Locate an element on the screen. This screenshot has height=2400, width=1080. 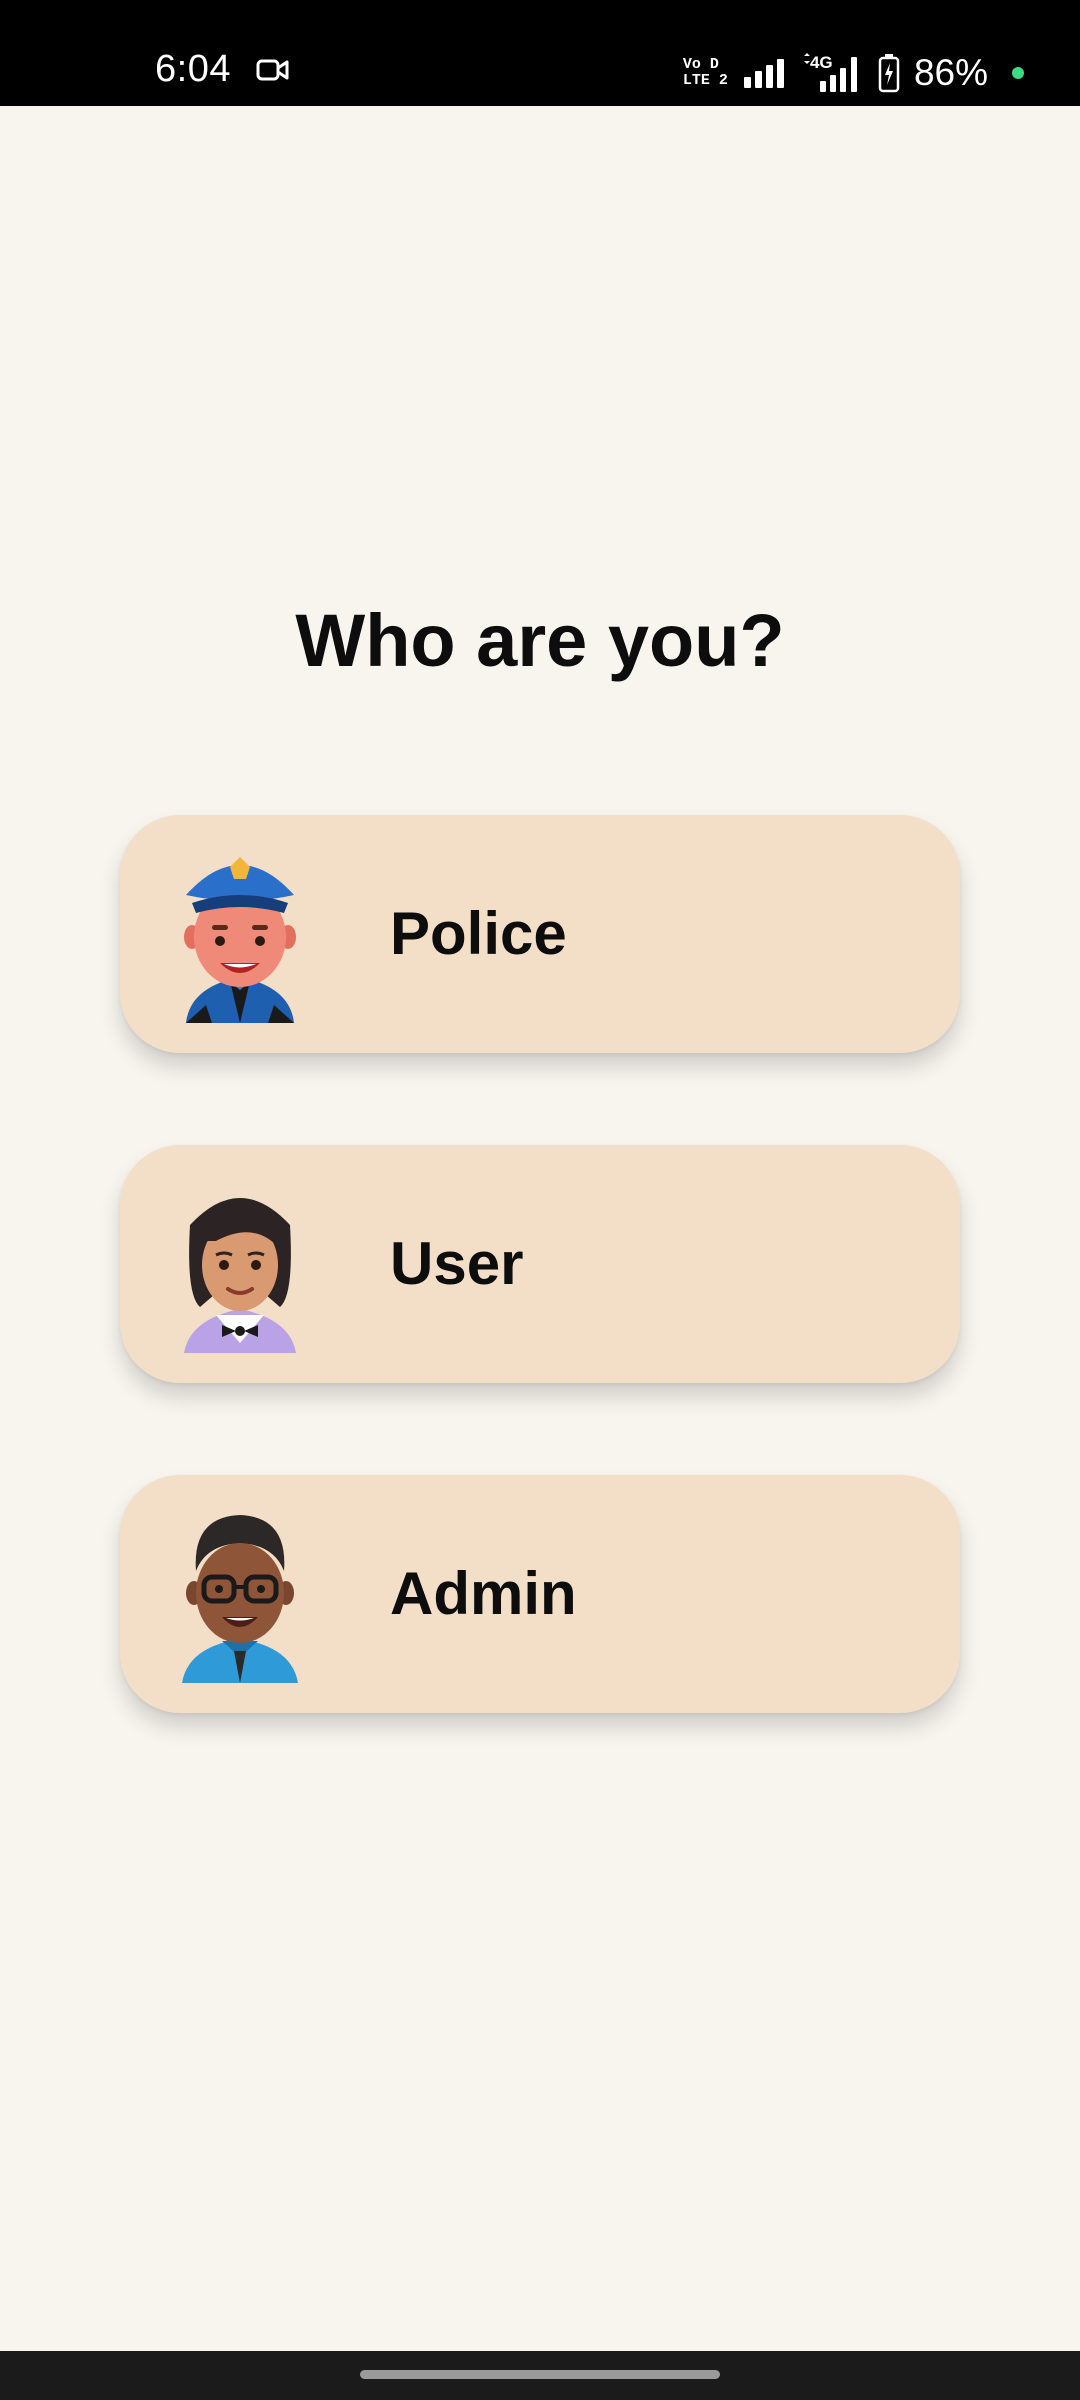
admin-role-label: Admin is located at coordinates (483, 1593).